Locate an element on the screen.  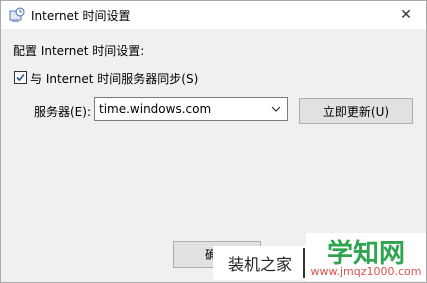
sync-checkbox-label: 与 Internet 时间服务器同步(S) is located at coordinates (114, 78).